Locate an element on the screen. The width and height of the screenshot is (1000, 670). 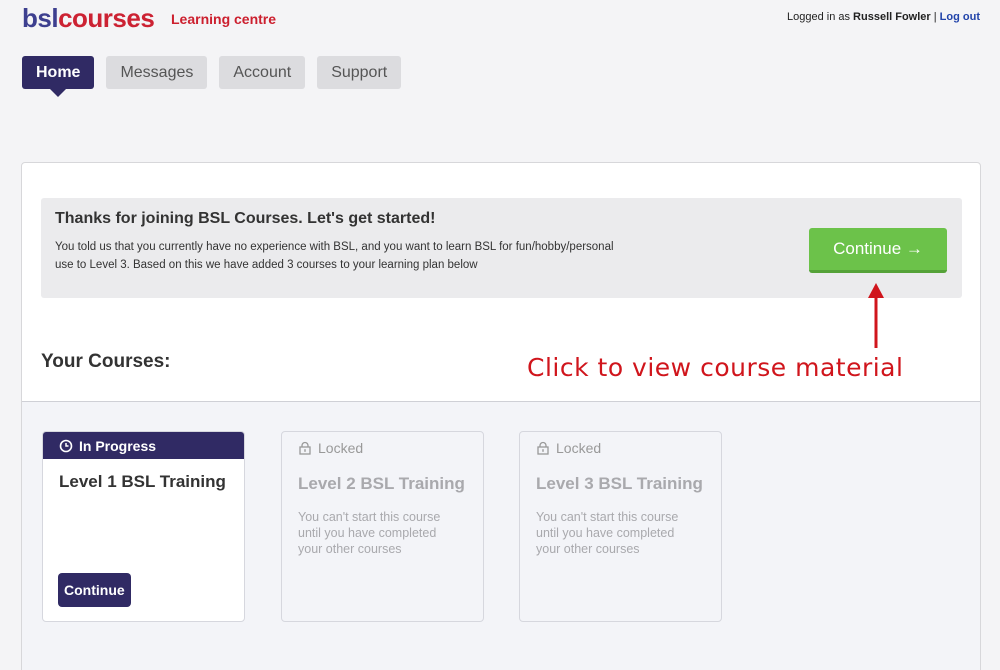
continue-button: Continue → is located at coordinates (878, 250).